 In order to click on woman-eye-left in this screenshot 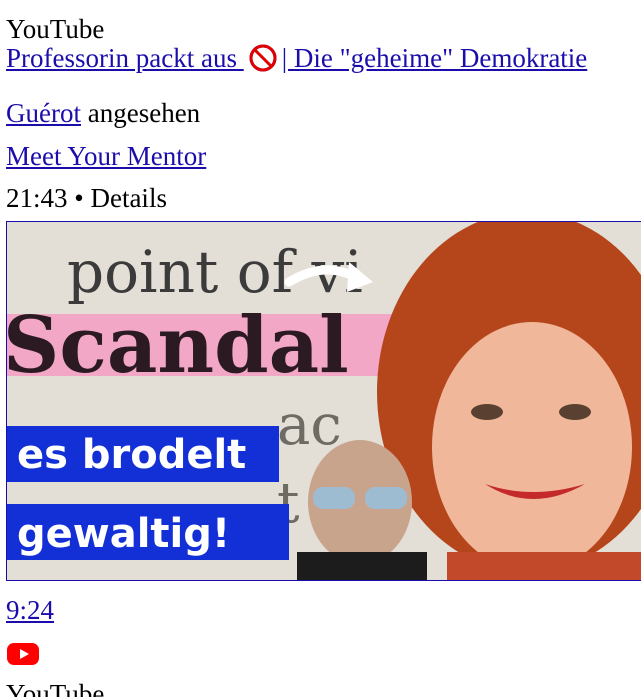, I will do `click(487, 412)`.